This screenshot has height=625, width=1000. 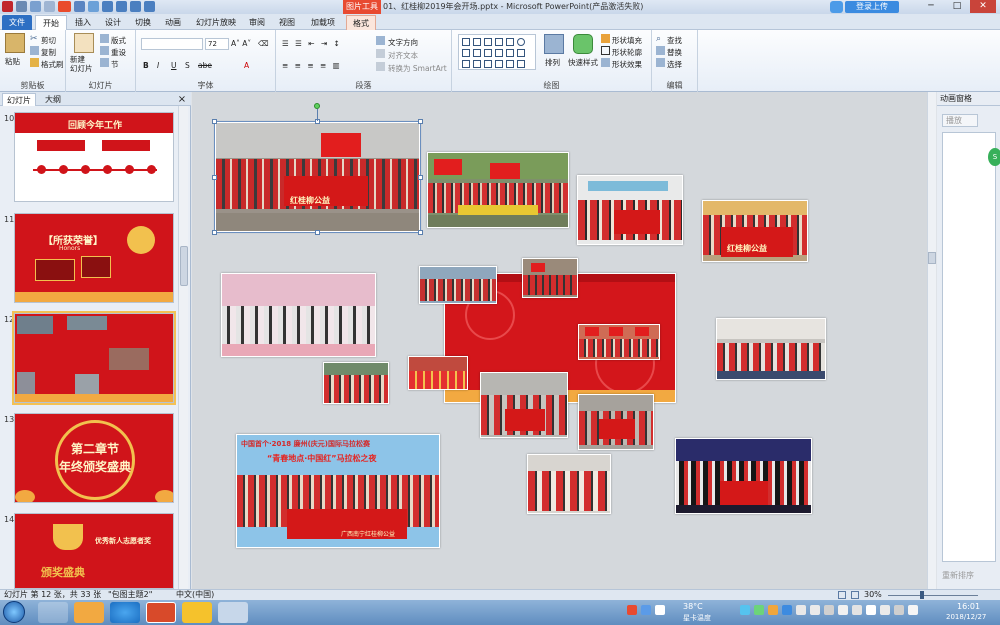 I want to click on text-direction-button: 文字方向, so click(x=403, y=42).